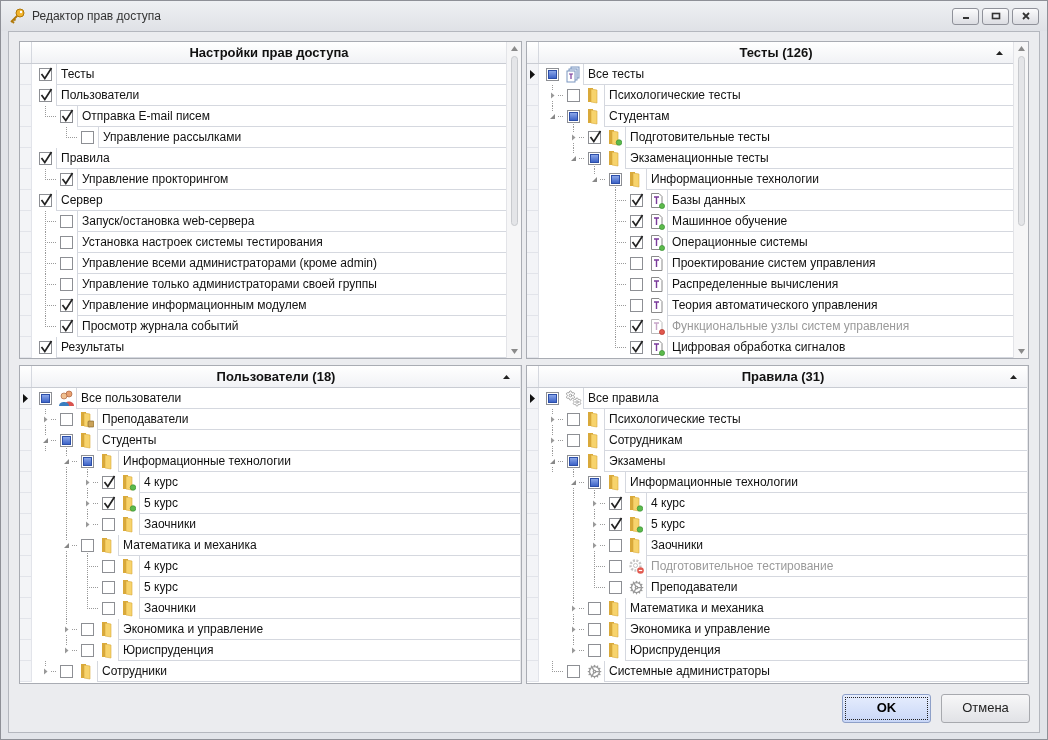 The image size is (1048, 740). What do you see at coordinates (694, 587) in the screenshot?
I see `tree-item-label: Преподаватели` at bounding box center [694, 587].